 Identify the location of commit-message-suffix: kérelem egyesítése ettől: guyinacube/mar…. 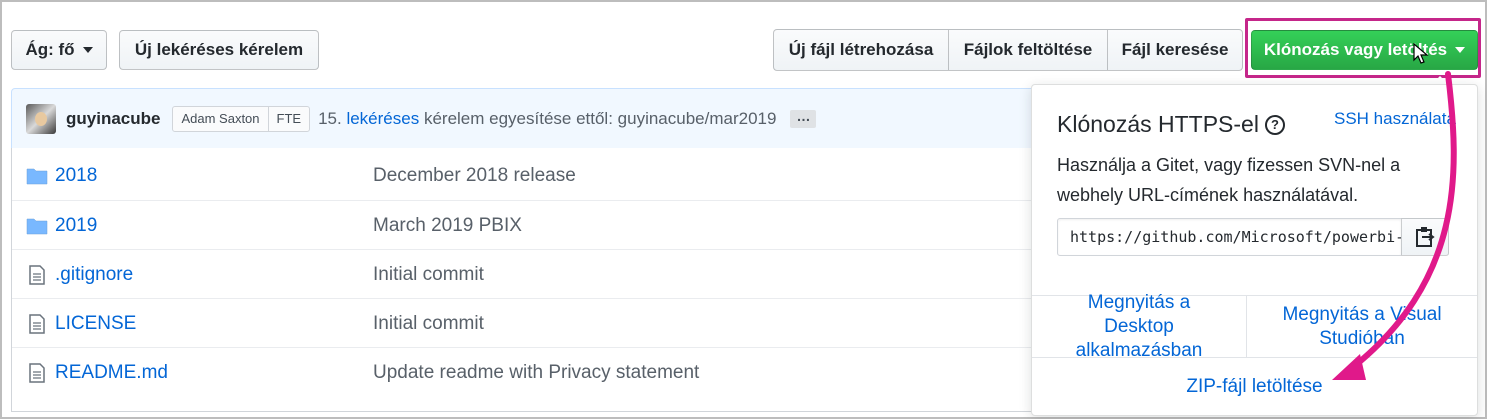
(600, 118).